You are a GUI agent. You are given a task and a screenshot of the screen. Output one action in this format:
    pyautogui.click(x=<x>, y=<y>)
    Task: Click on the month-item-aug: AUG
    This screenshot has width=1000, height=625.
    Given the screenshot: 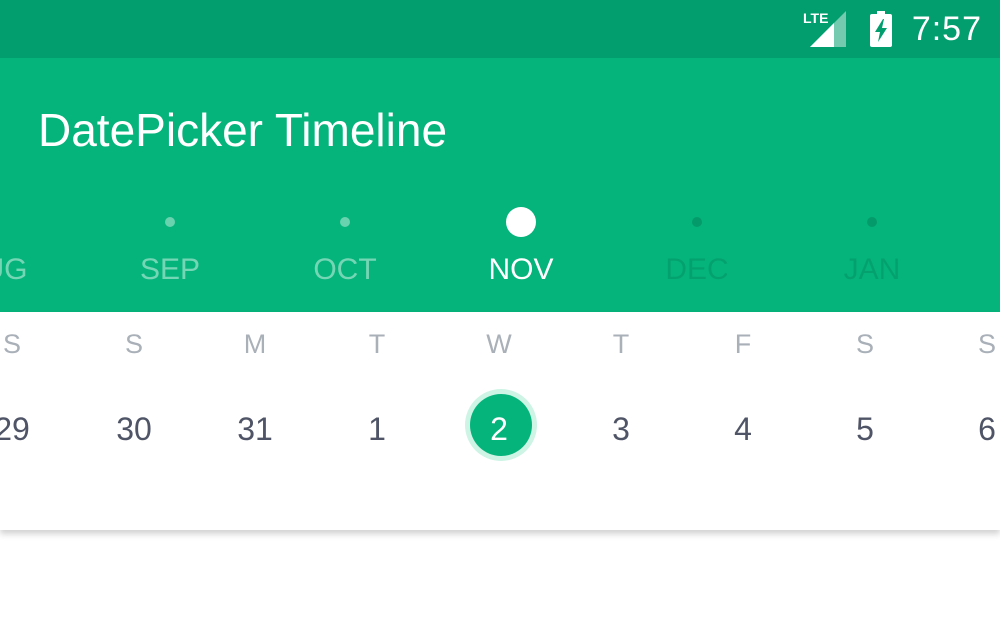 What is the action you would take?
    pyautogui.click(x=32, y=270)
    